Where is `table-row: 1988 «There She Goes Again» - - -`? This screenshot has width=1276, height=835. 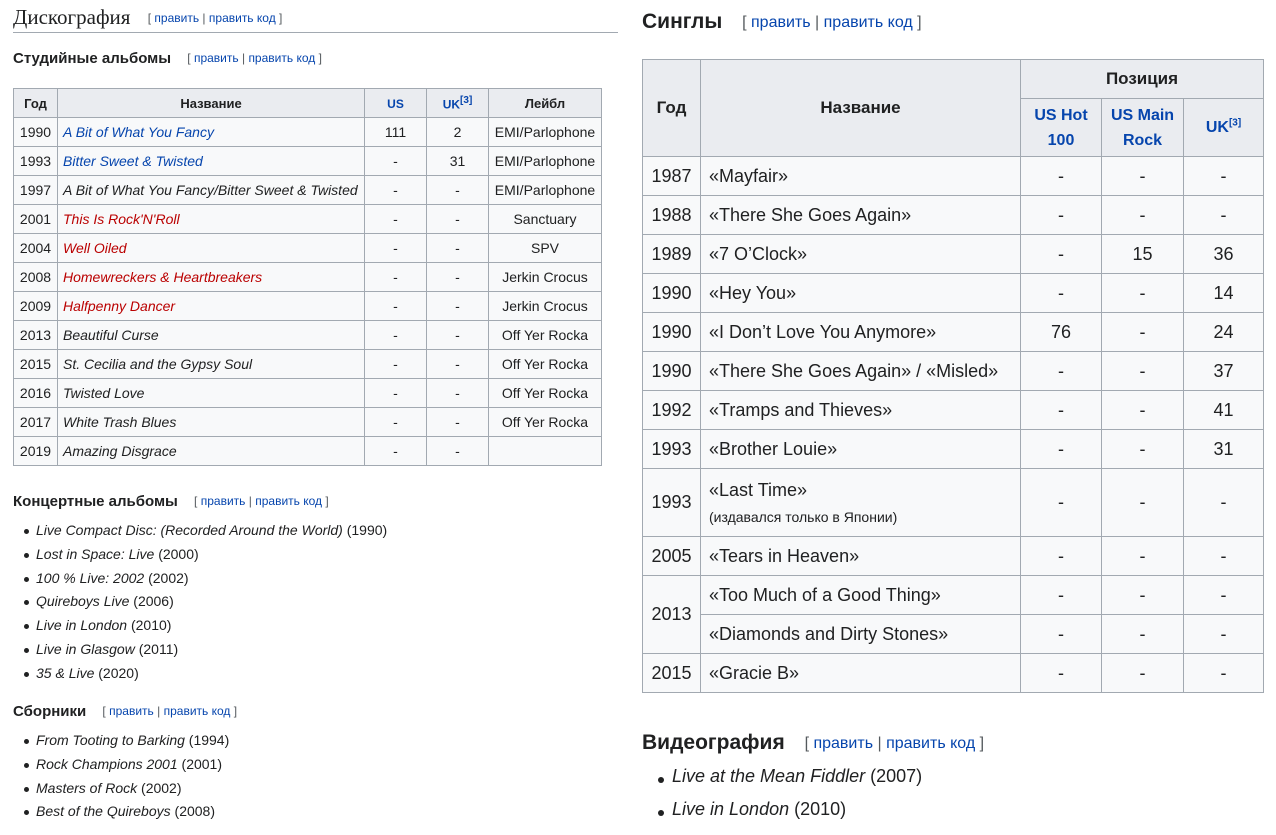
table-row: 1988 «There She Goes Again» - - - is located at coordinates (953, 215).